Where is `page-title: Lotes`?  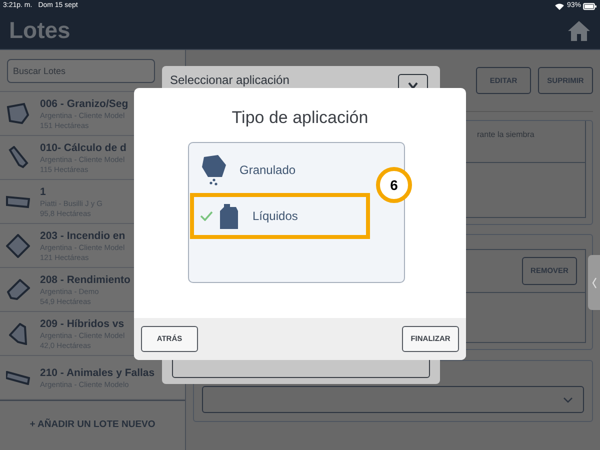
page-title: Lotes is located at coordinates (39, 31).